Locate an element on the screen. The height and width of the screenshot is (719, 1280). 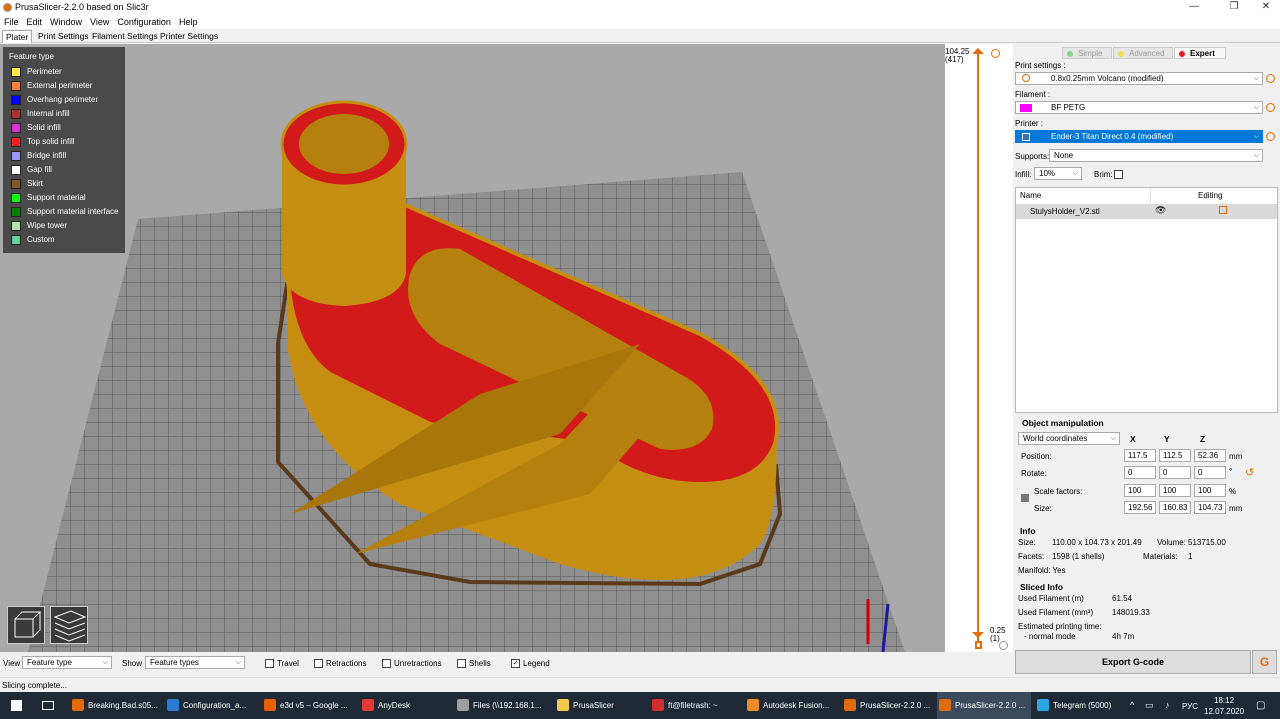
checkbox-retractions is located at coordinates (318, 663).